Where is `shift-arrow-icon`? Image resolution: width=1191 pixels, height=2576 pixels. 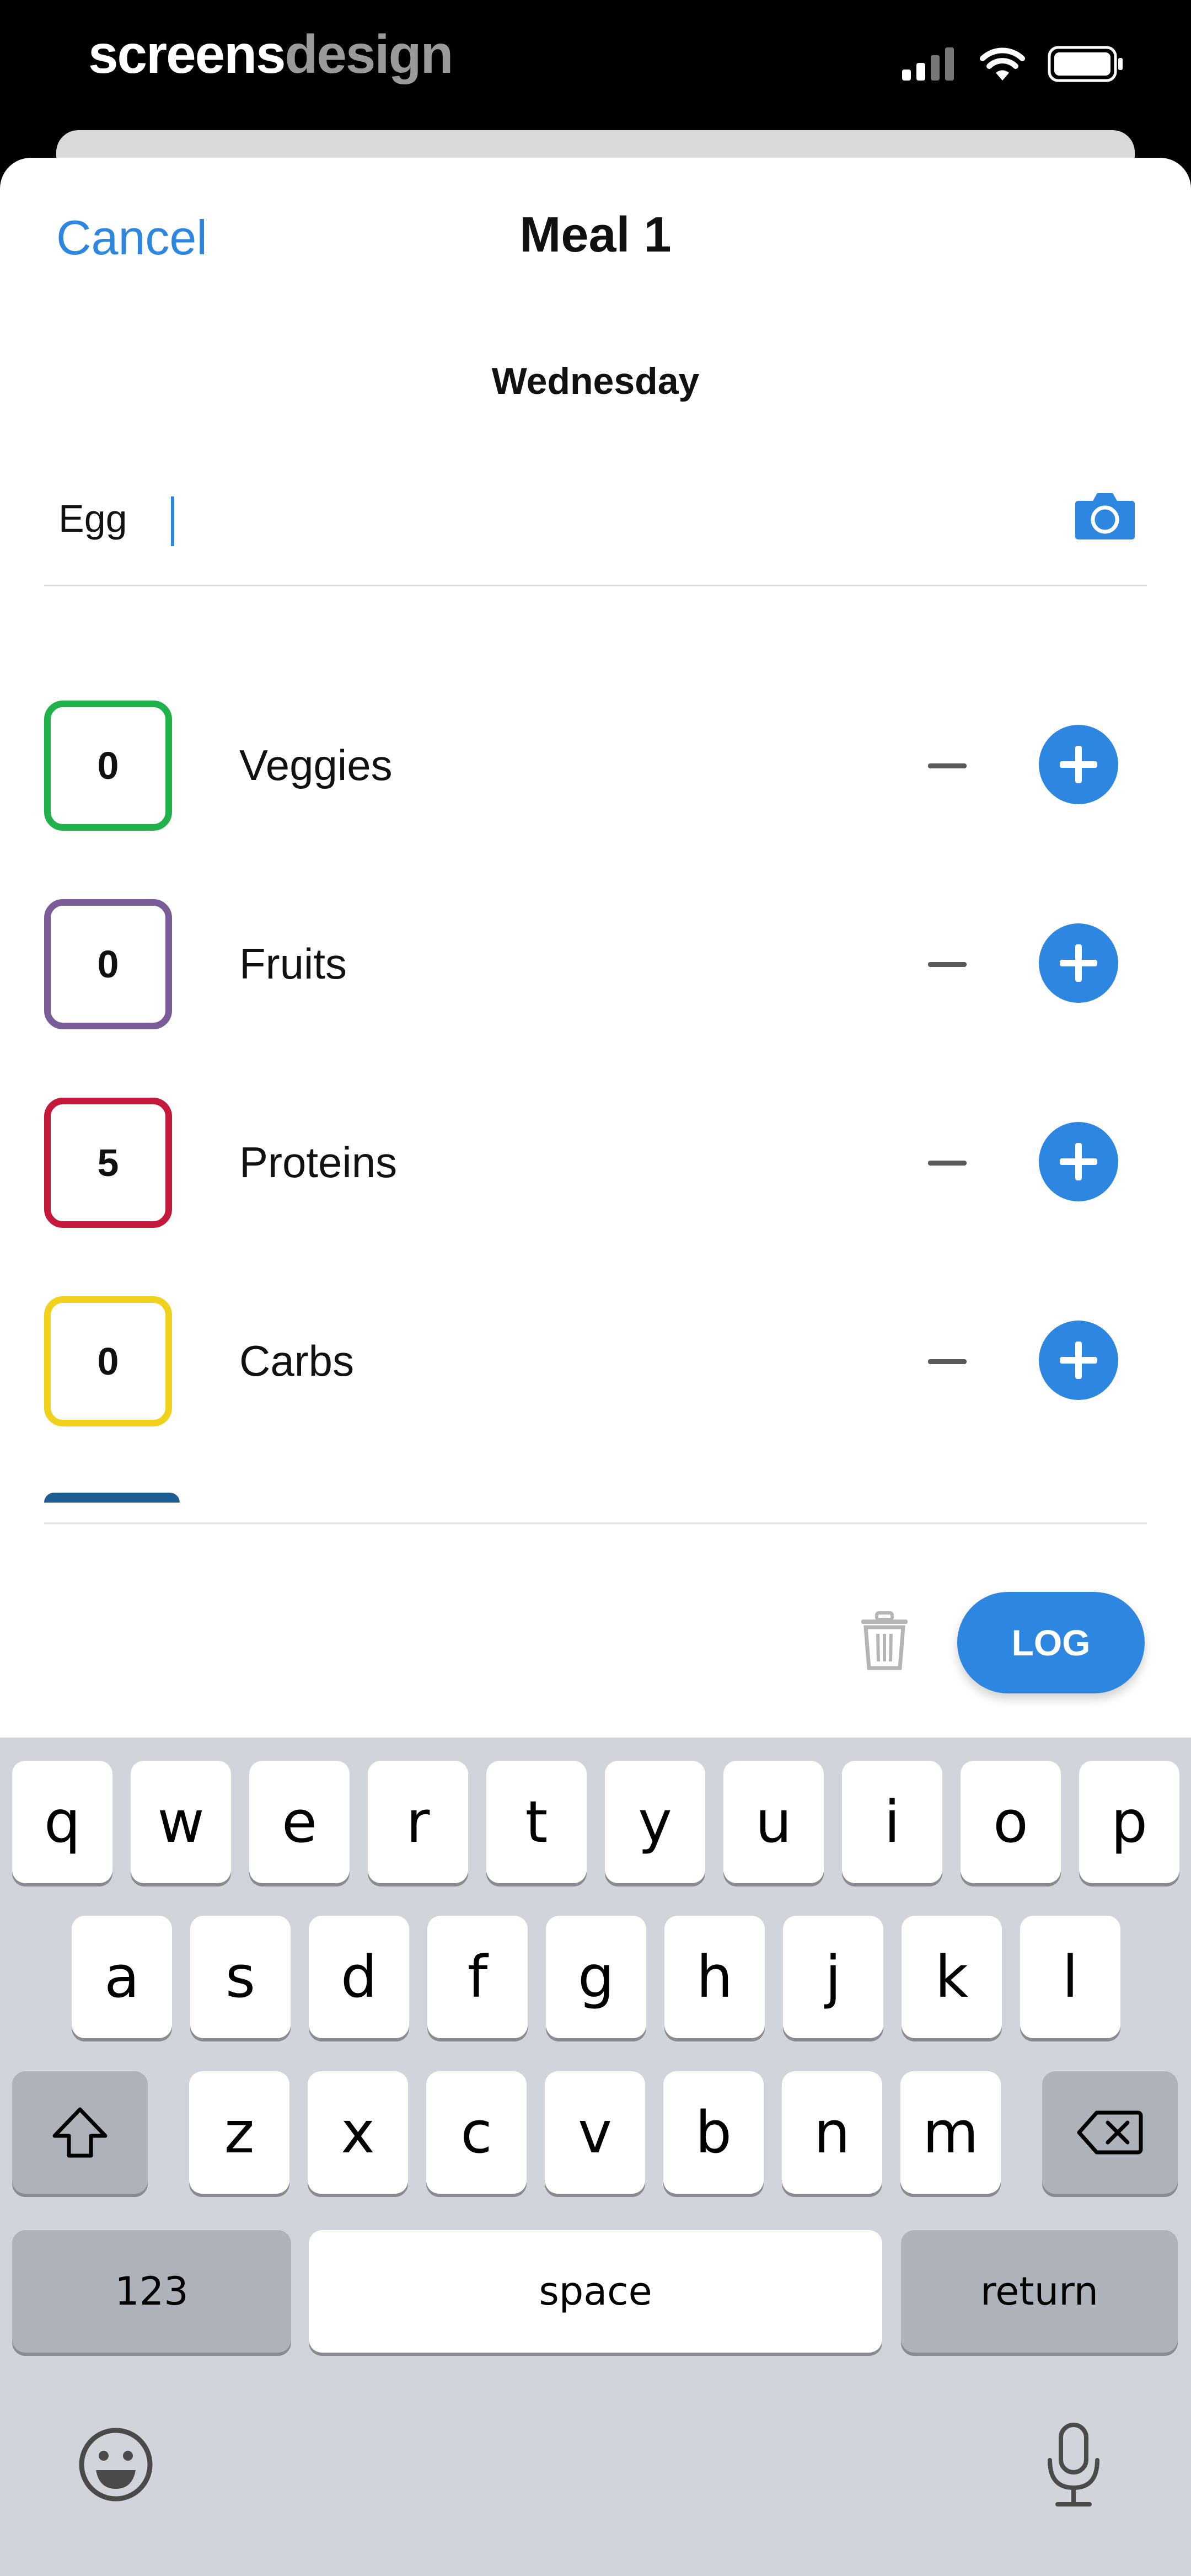
shift-arrow-icon is located at coordinates (80, 2132).